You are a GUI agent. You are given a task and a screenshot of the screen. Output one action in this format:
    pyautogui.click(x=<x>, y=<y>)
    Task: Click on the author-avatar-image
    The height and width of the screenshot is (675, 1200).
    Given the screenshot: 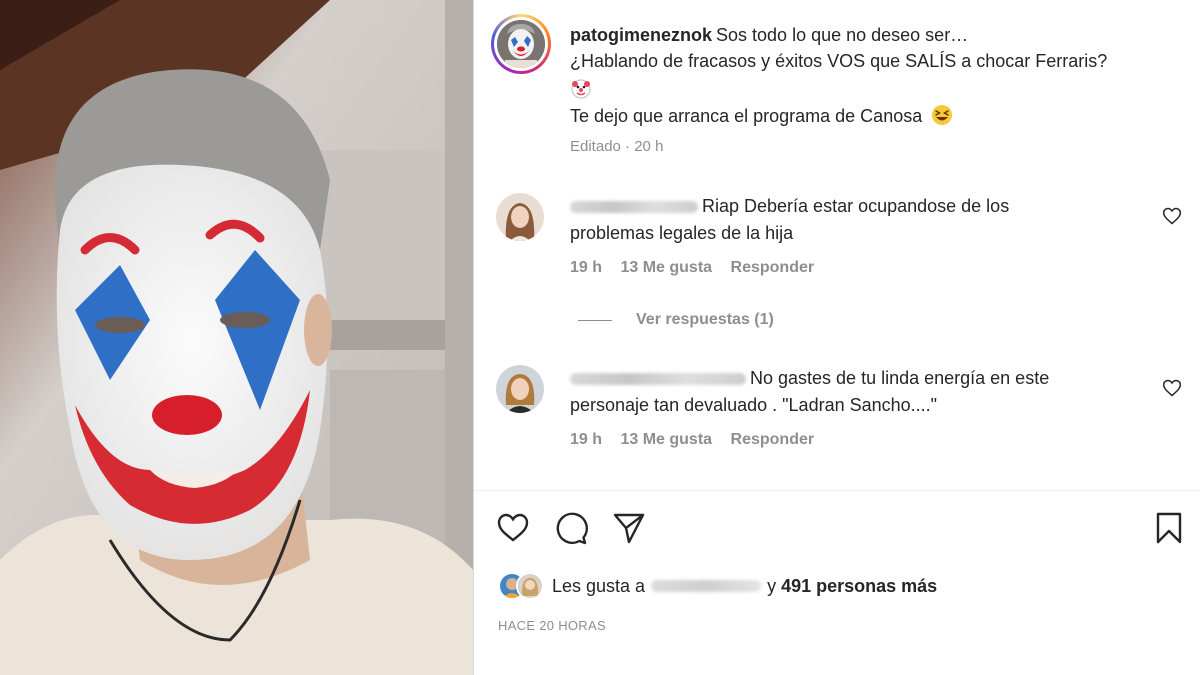 What is the action you would take?
    pyautogui.click(x=521, y=44)
    